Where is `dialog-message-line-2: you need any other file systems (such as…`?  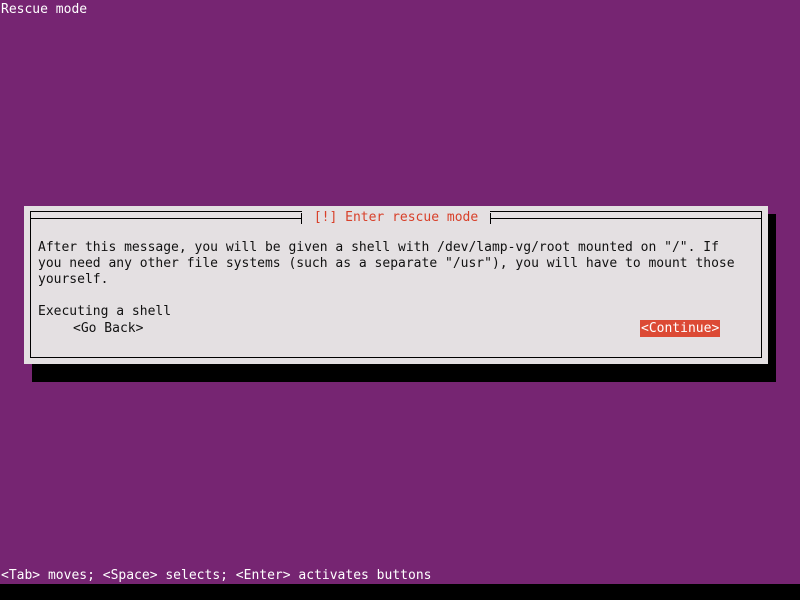 dialog-message-line-2: you need any other file systems (such as… is located at coordinates (386, 263).